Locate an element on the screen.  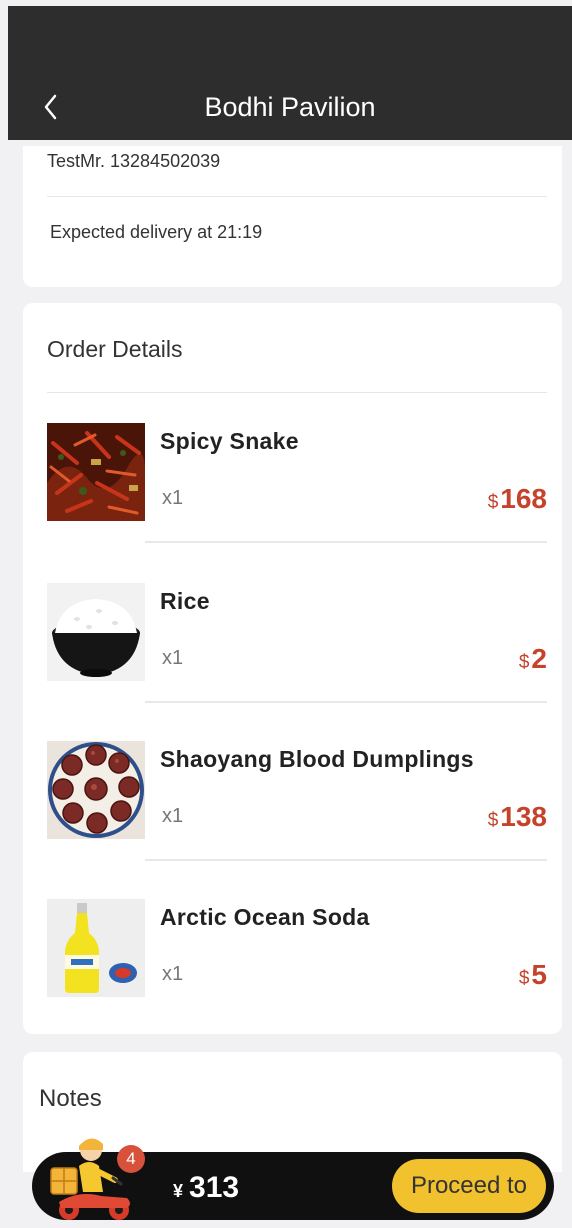
item-price-value: 2 is located at coordinates (539, 658).